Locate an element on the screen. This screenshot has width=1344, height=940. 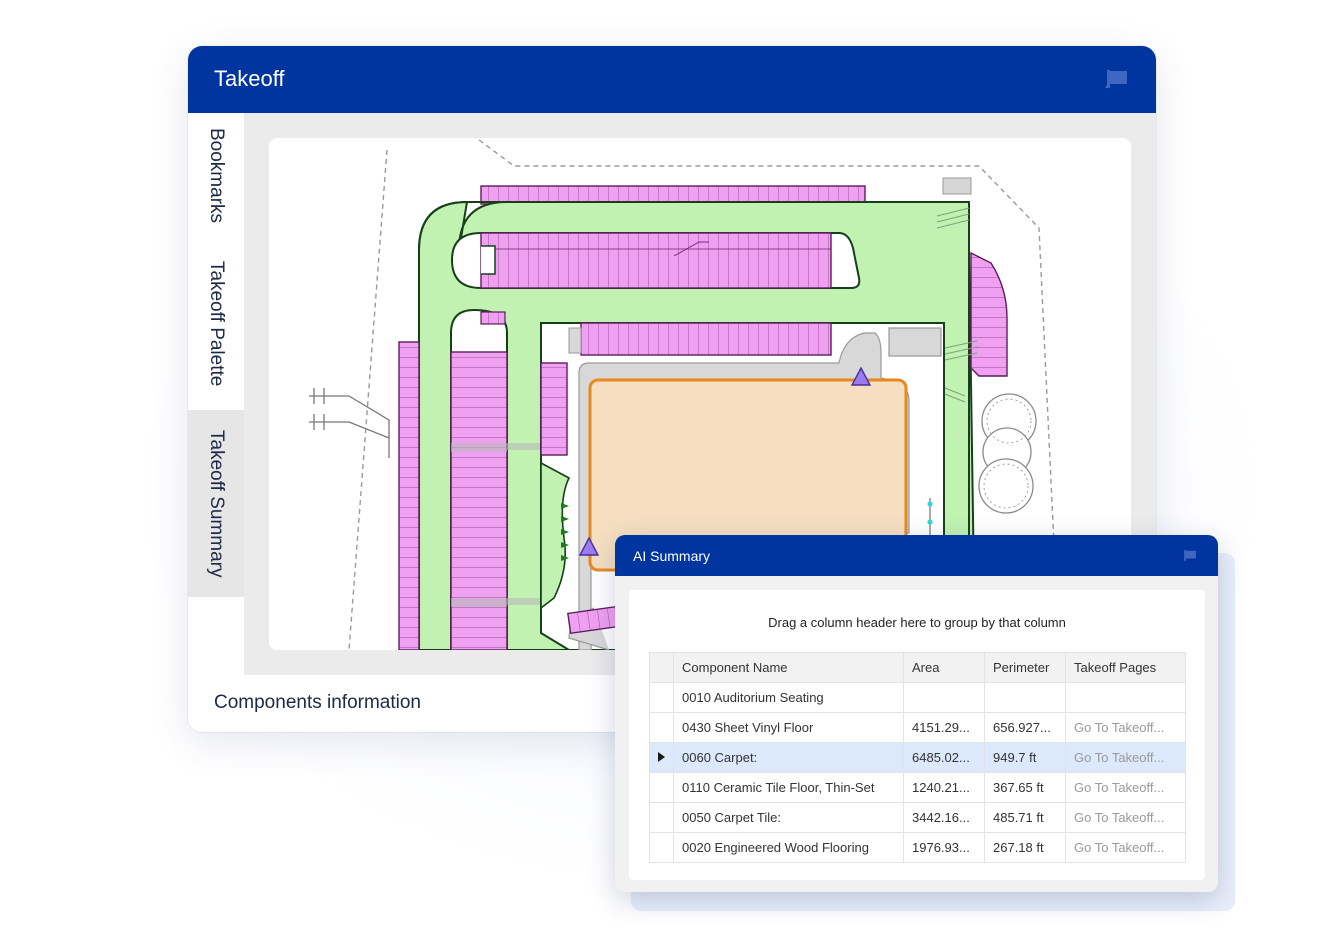
column-header-takeoff-pages: Takeoff Pages is located at coordinates (1125, 667).